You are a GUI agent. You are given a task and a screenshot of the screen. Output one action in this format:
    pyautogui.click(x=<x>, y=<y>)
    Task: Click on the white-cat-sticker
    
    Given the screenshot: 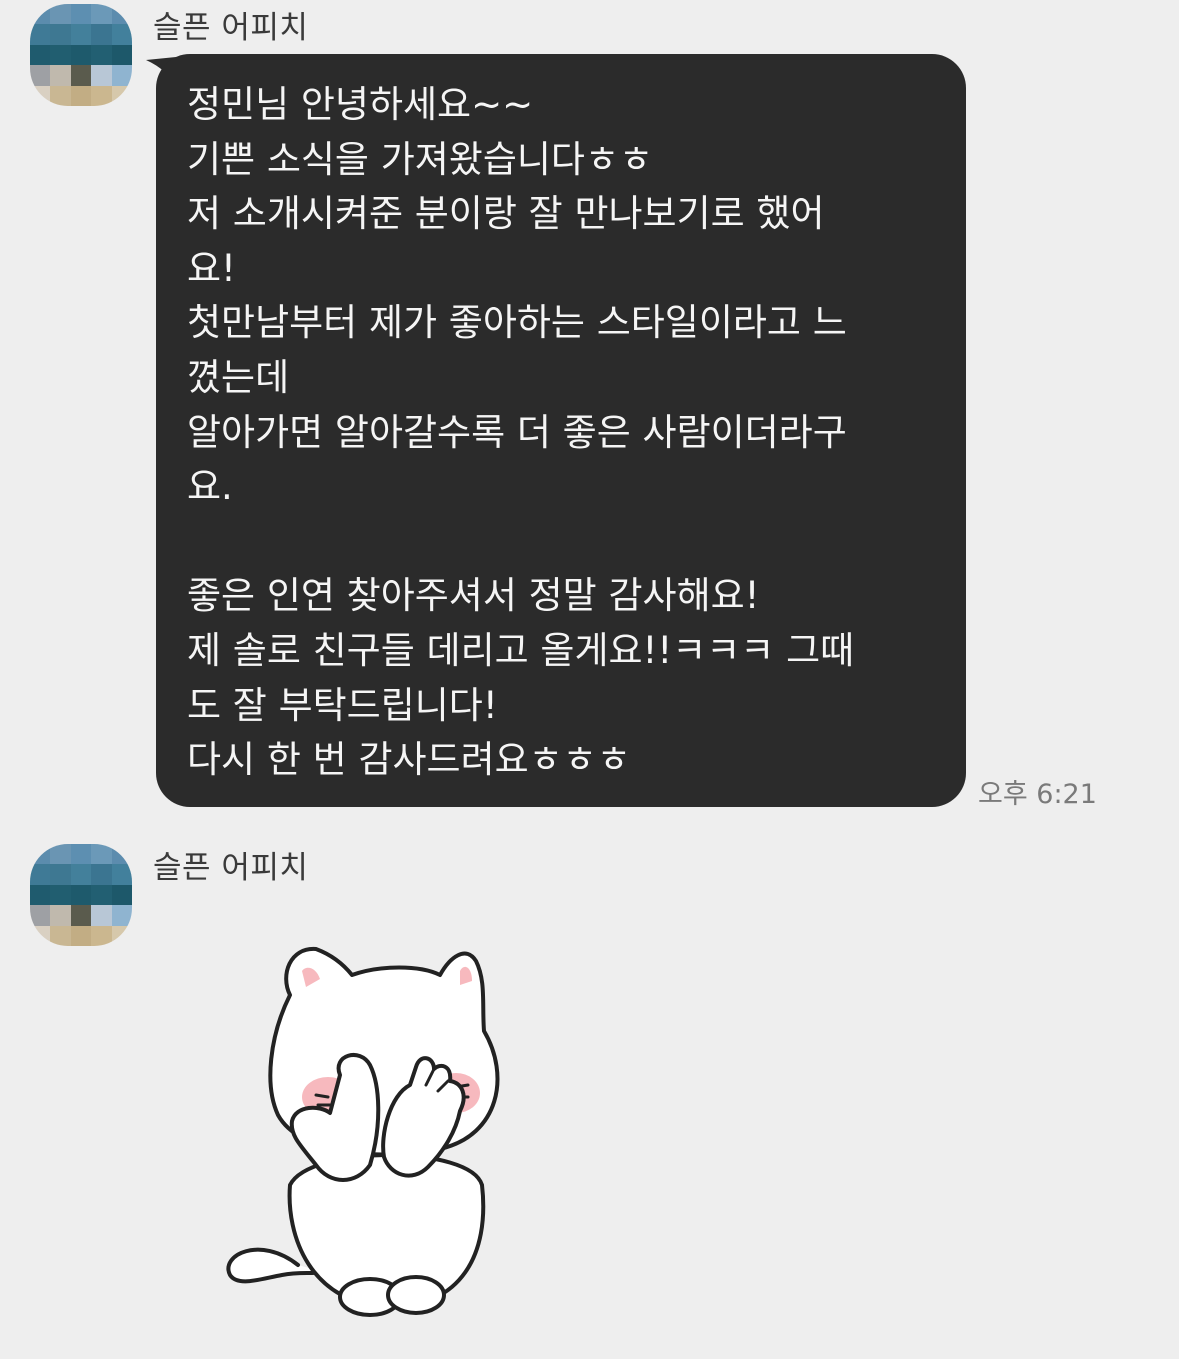 What is the action you would take?
    pyautogui.click(x=375, y=1130)
    